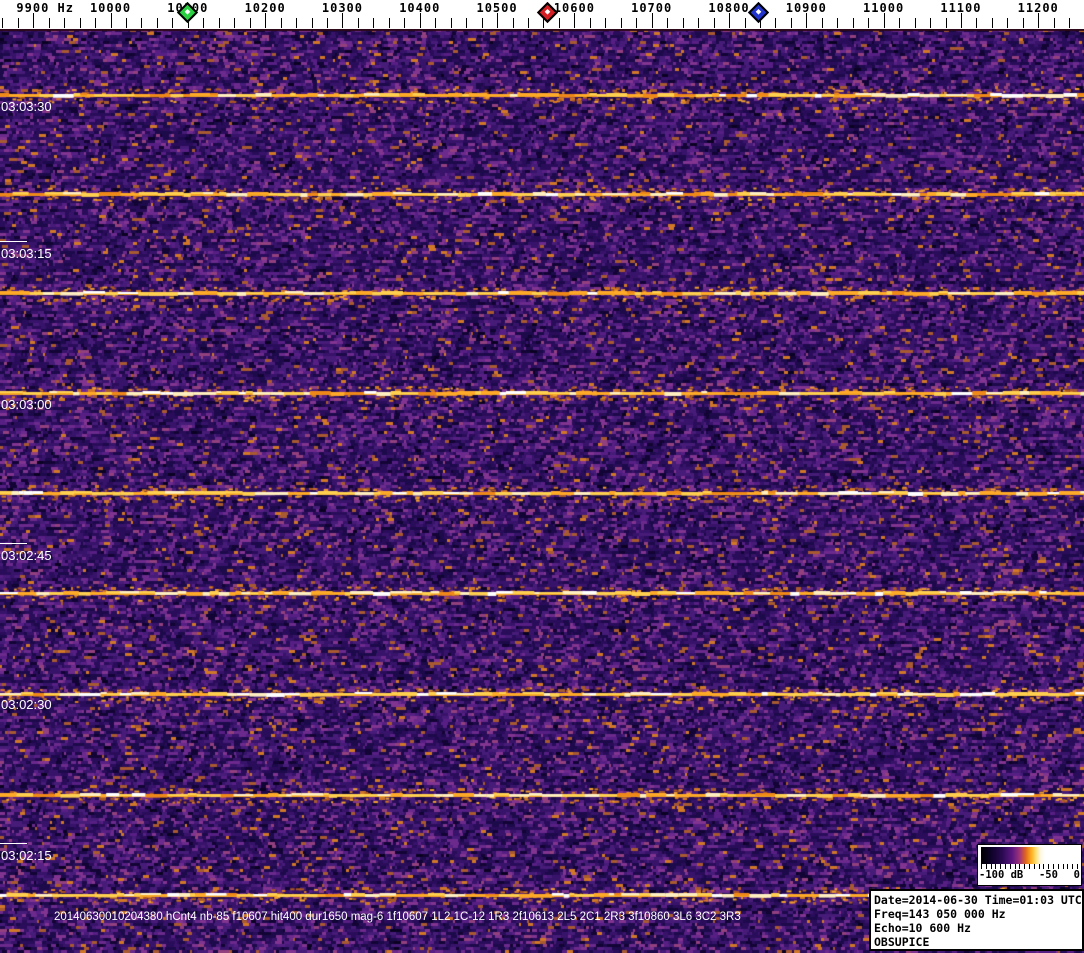 The width and height of the screenshot is (1084, 953). I want to click on ruler-frequency-label: 11000, so click(884, 8).